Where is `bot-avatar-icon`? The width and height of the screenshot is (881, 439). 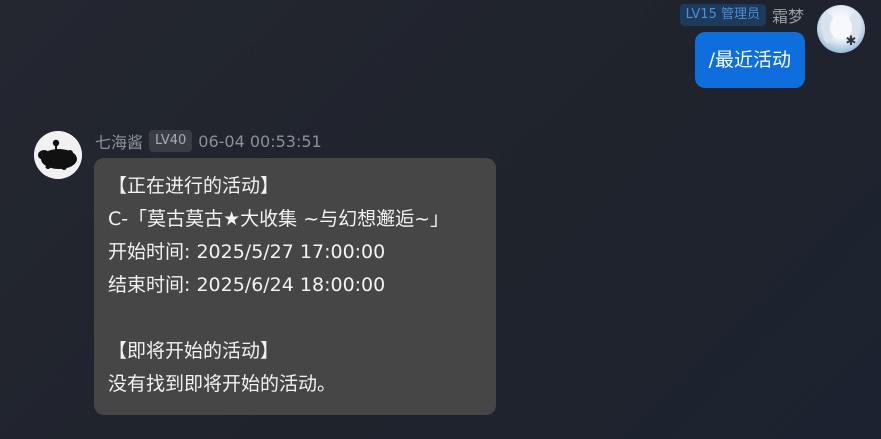 bot-avatar-icon is located at coordinates (58, 155).